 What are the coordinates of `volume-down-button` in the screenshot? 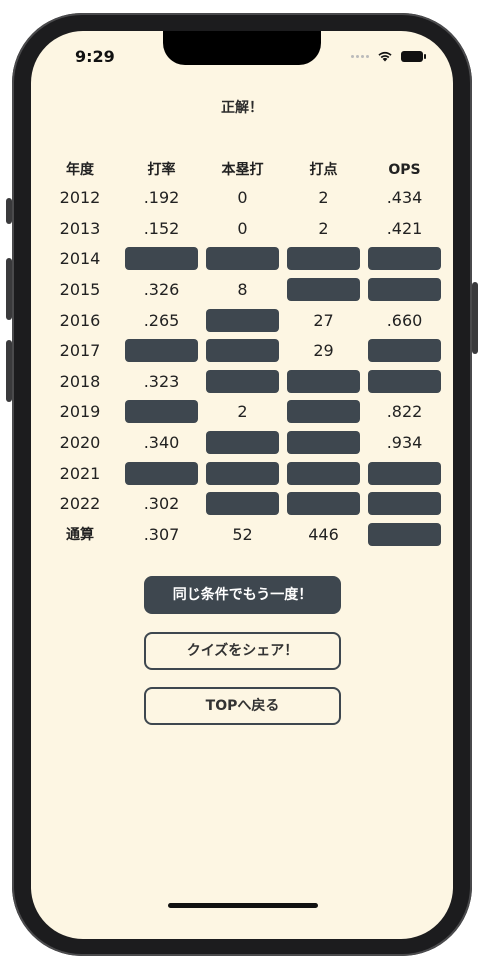 It's located at (9, 371).